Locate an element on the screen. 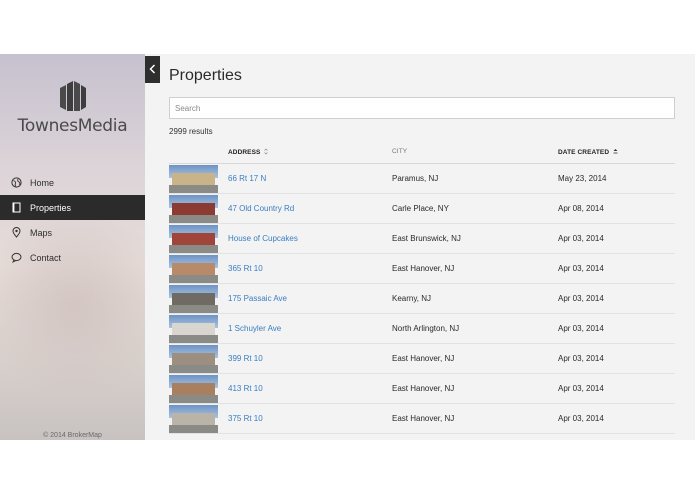  logo: TownesMedia is located at coordinates (72, 108).